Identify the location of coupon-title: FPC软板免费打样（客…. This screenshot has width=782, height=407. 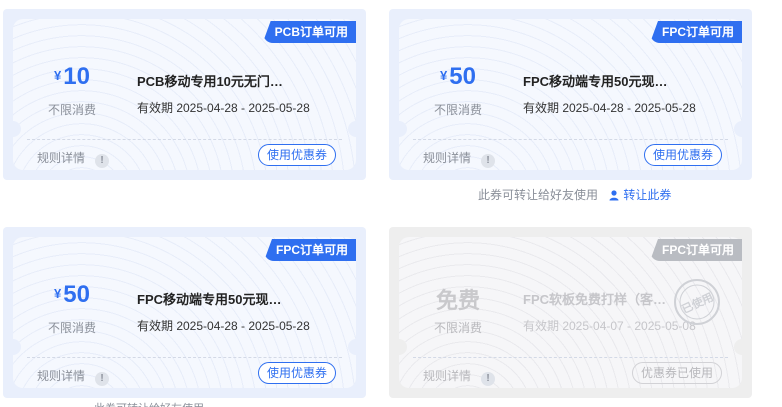
(595, 299).